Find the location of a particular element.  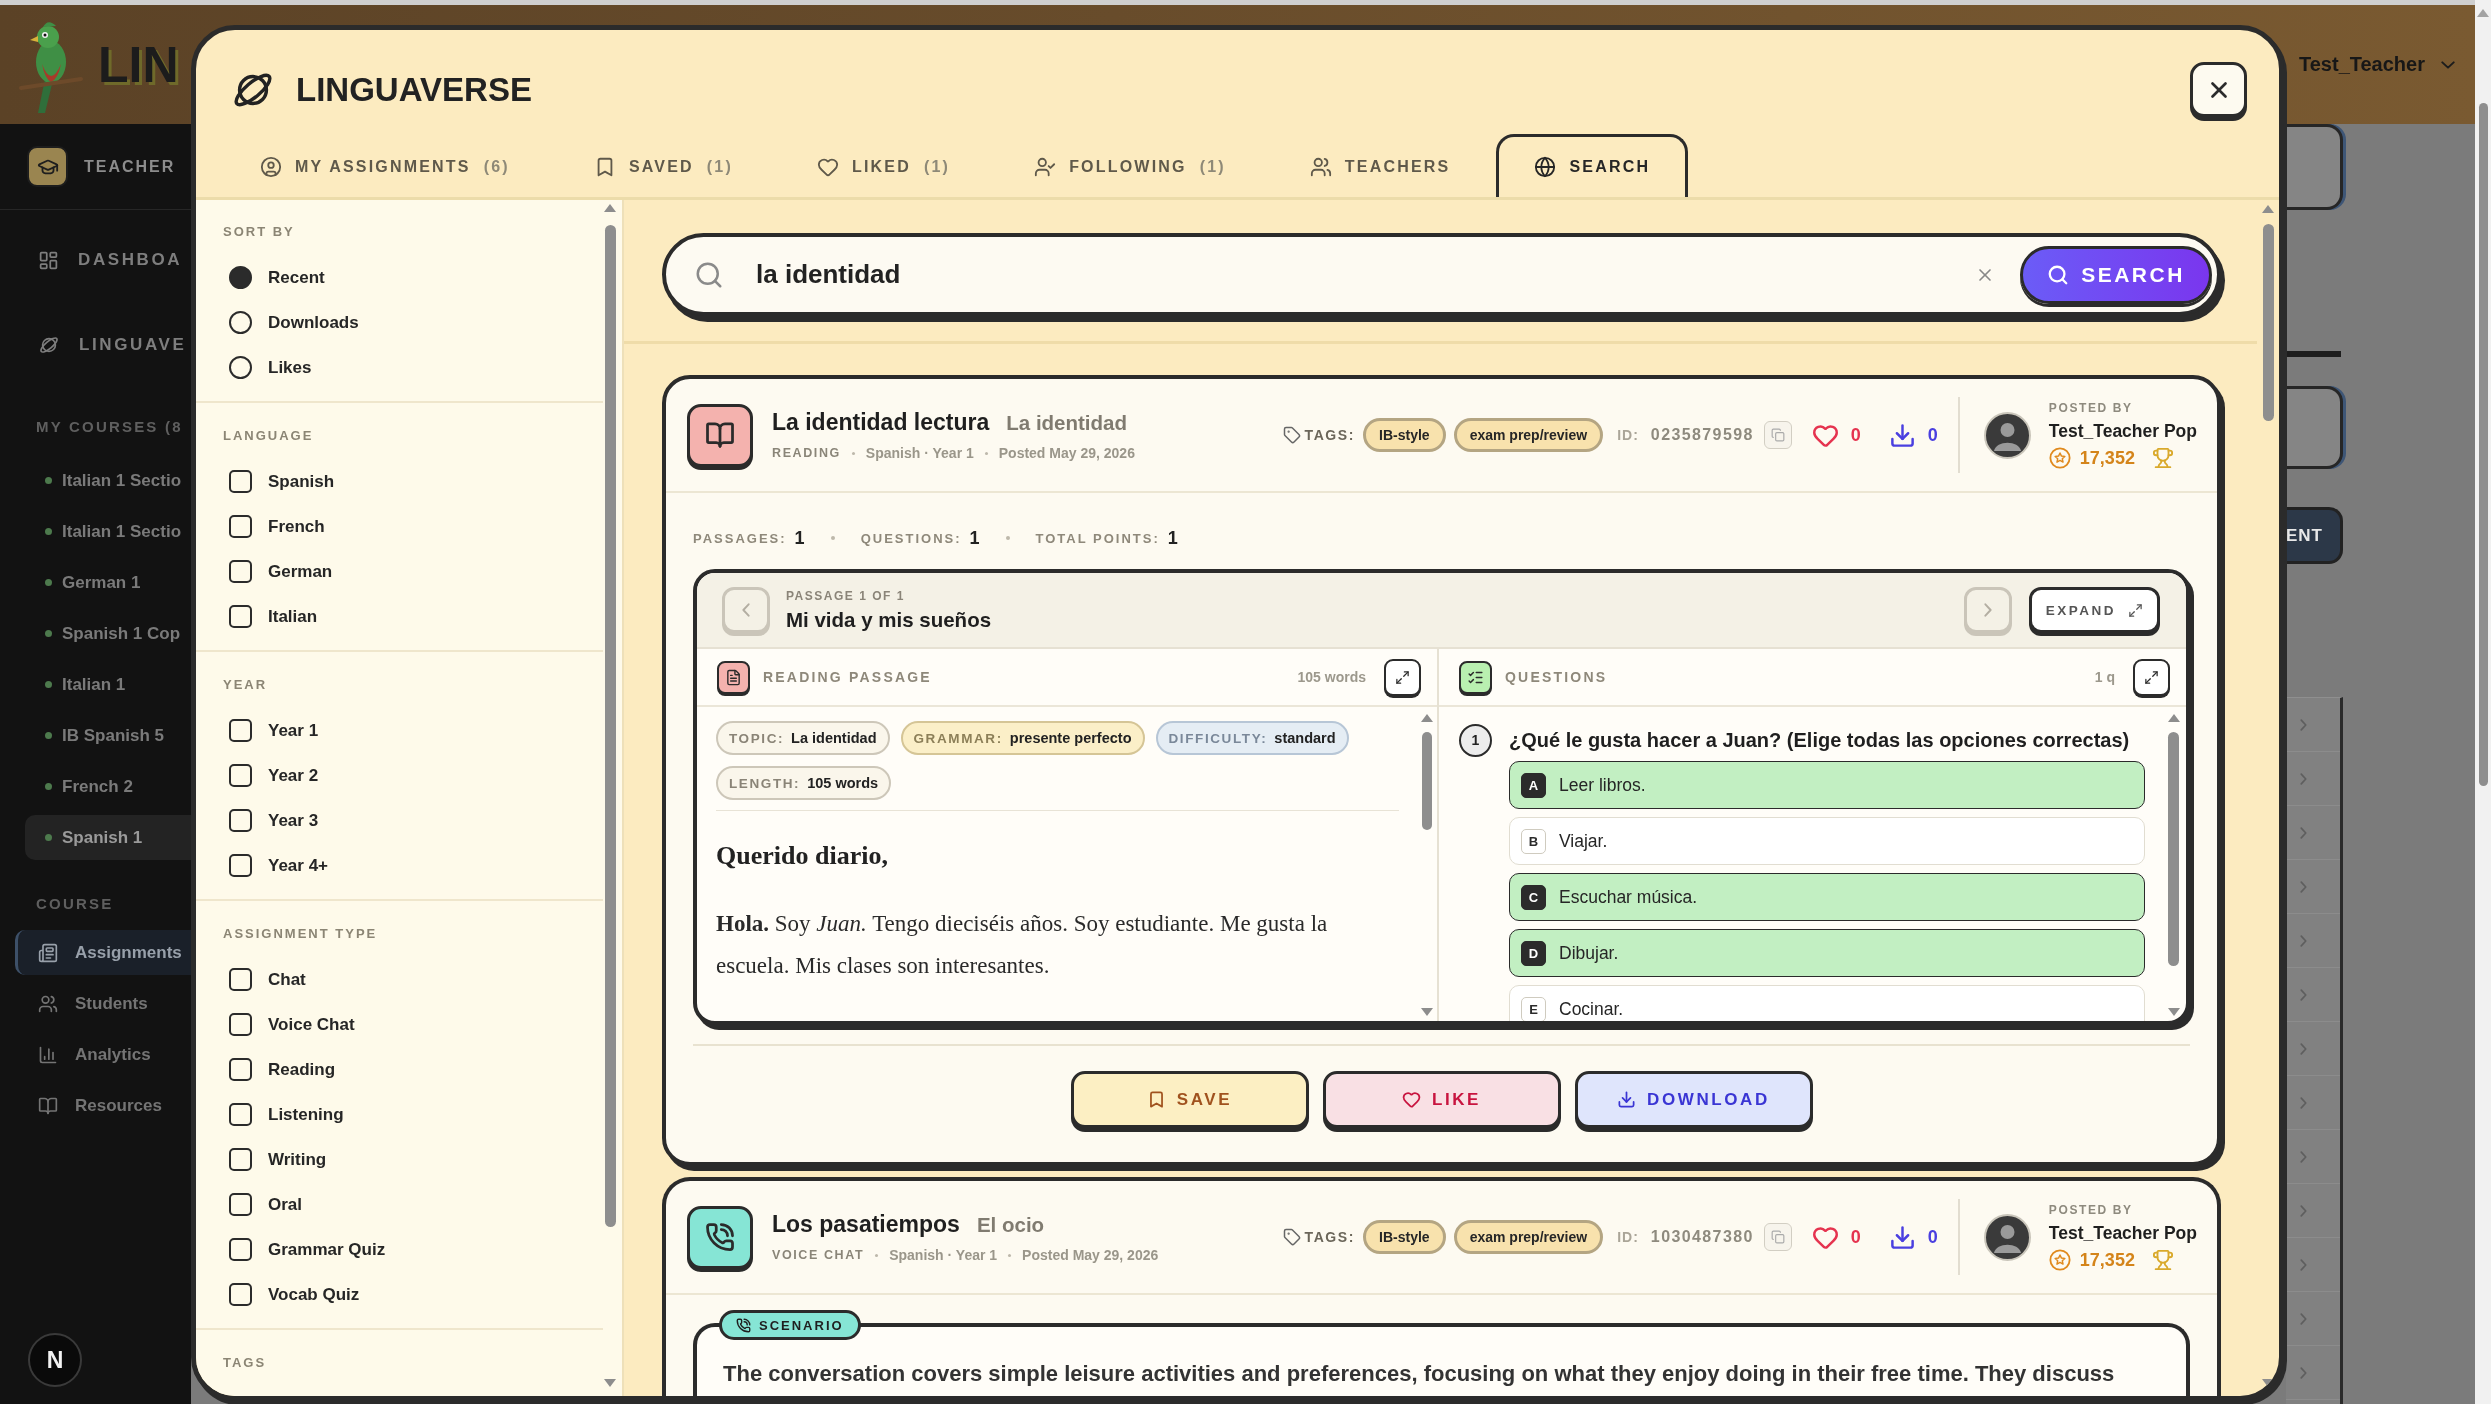

filter-option-label: Year 3 is located at coordinates (293, 820).